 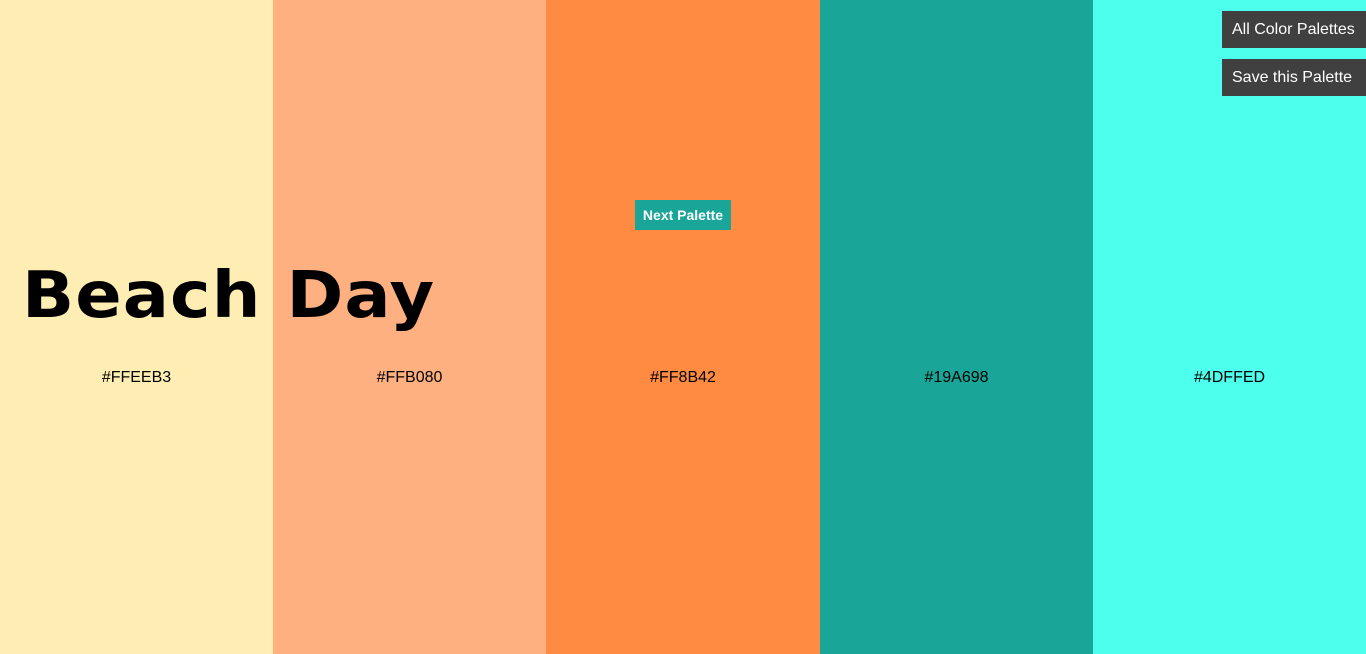 What do you see at coordinates (683, 215) in the screenshot?
I see `next-palette-button: Next Palette` at bounding box center [683, 215].